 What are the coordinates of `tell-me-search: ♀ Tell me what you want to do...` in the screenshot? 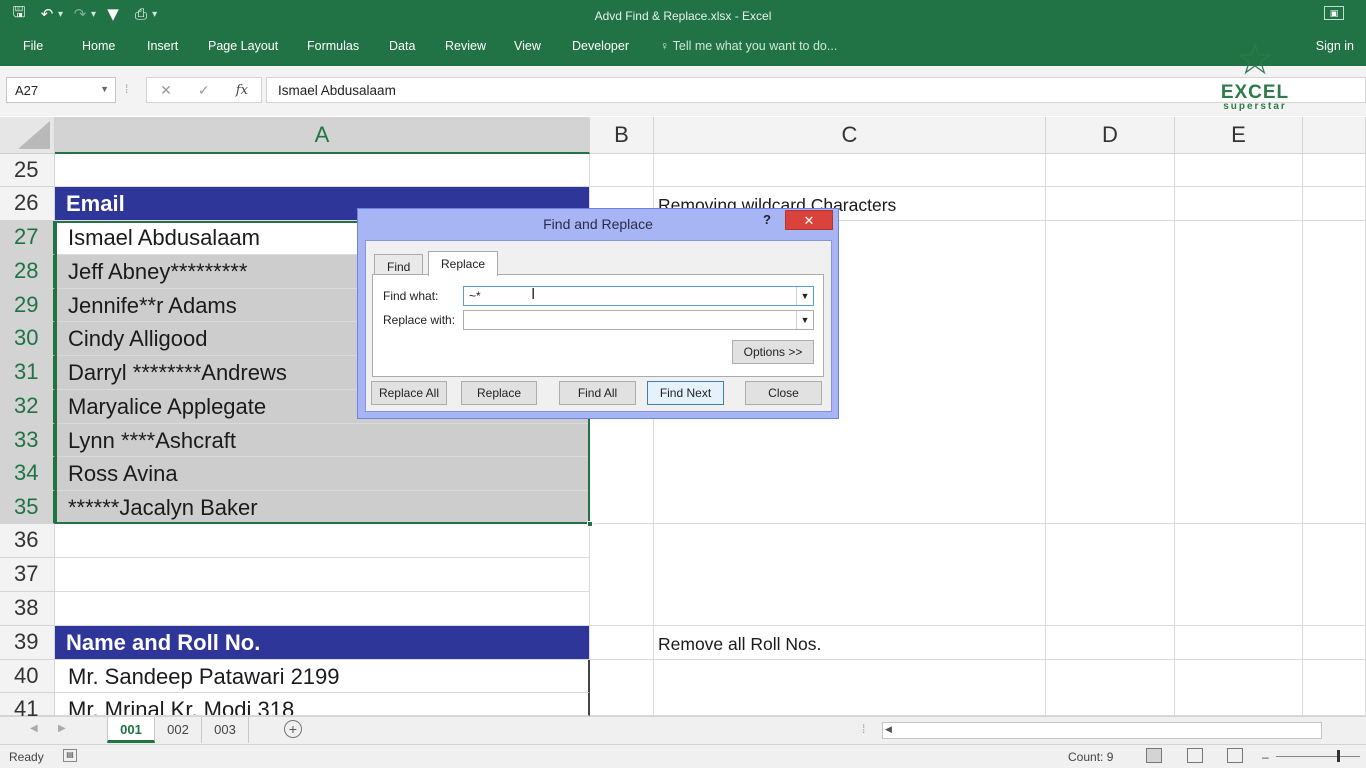 It's located at (748, 46).